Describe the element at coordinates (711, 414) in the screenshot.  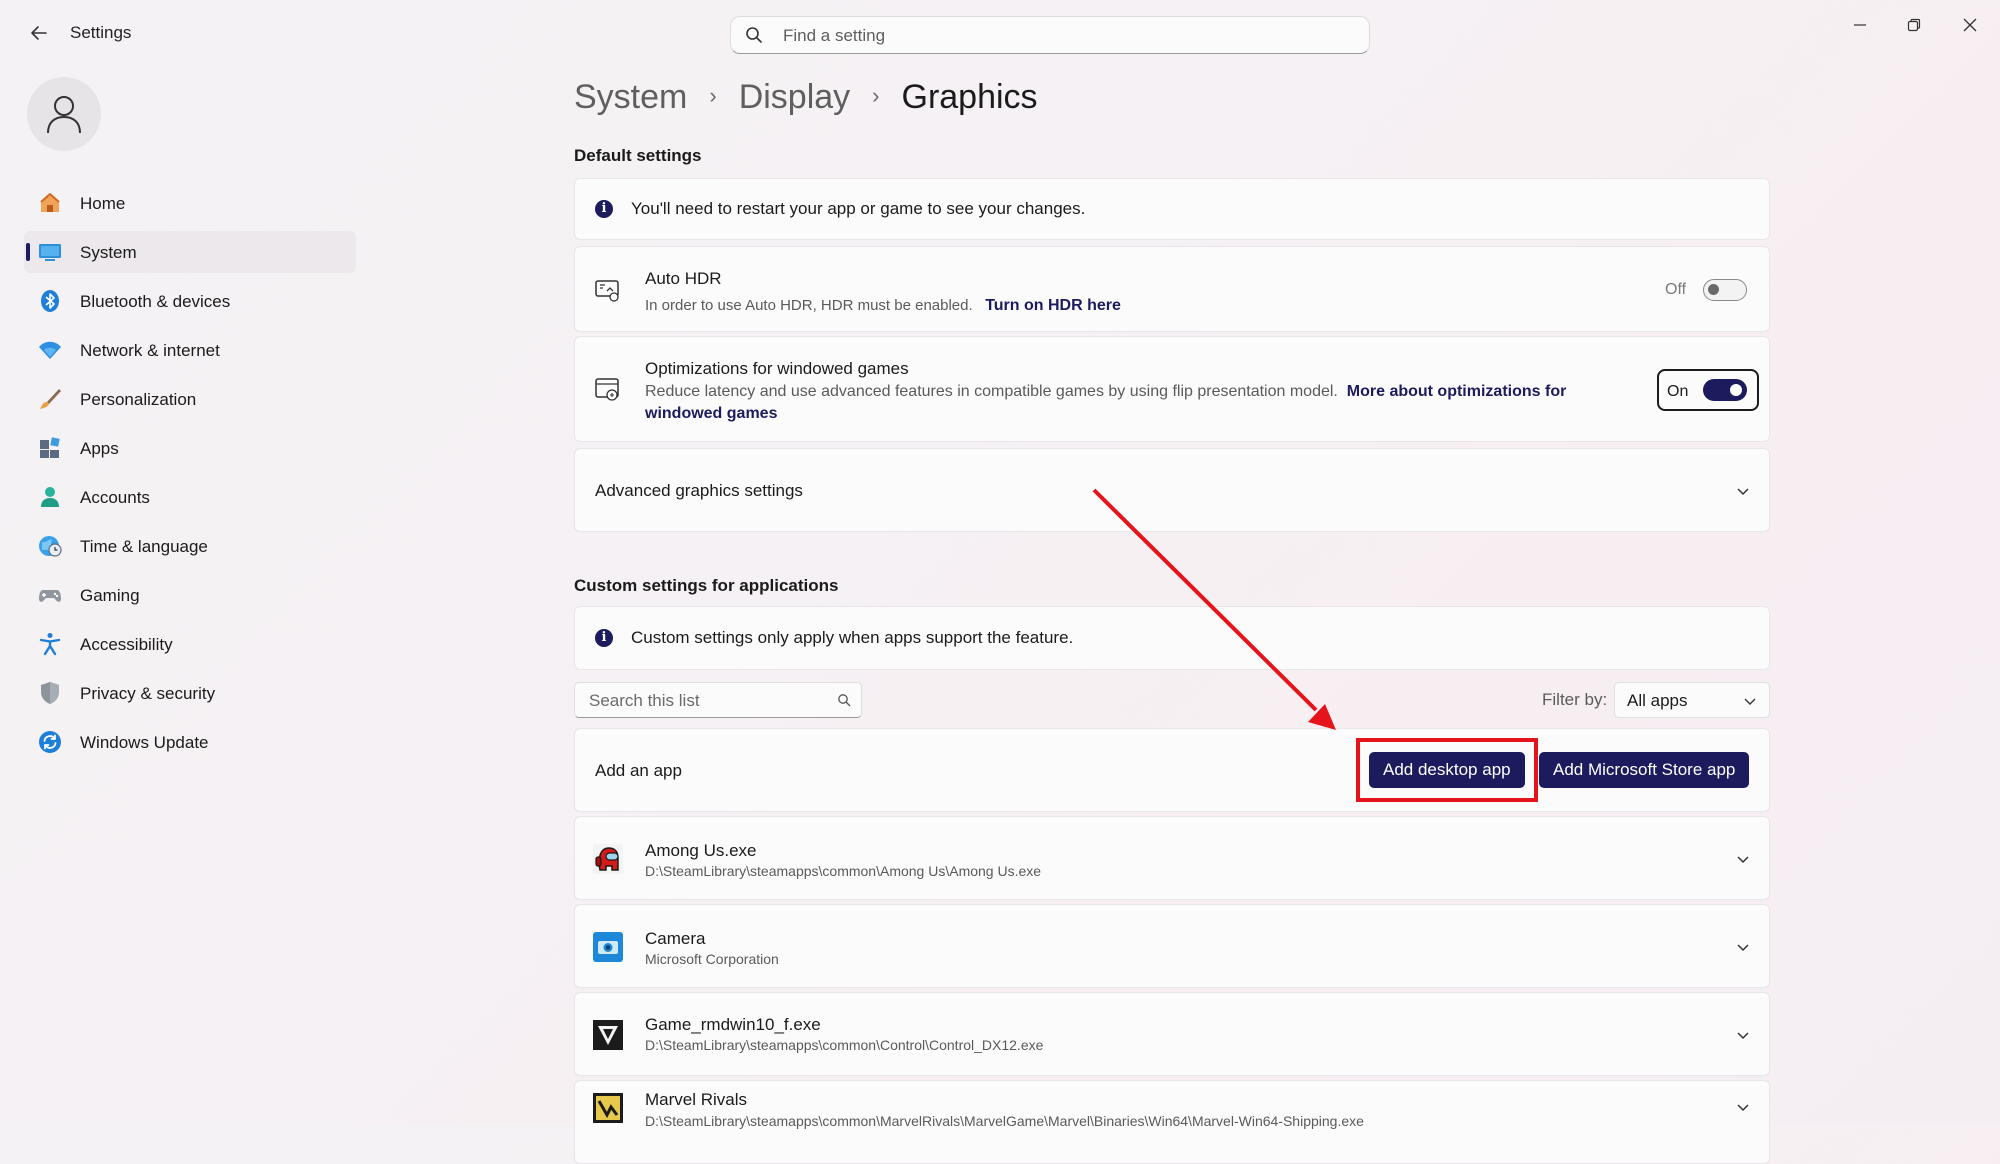
I see `more-about-optimizations-link-continued: windowed games` at that location.